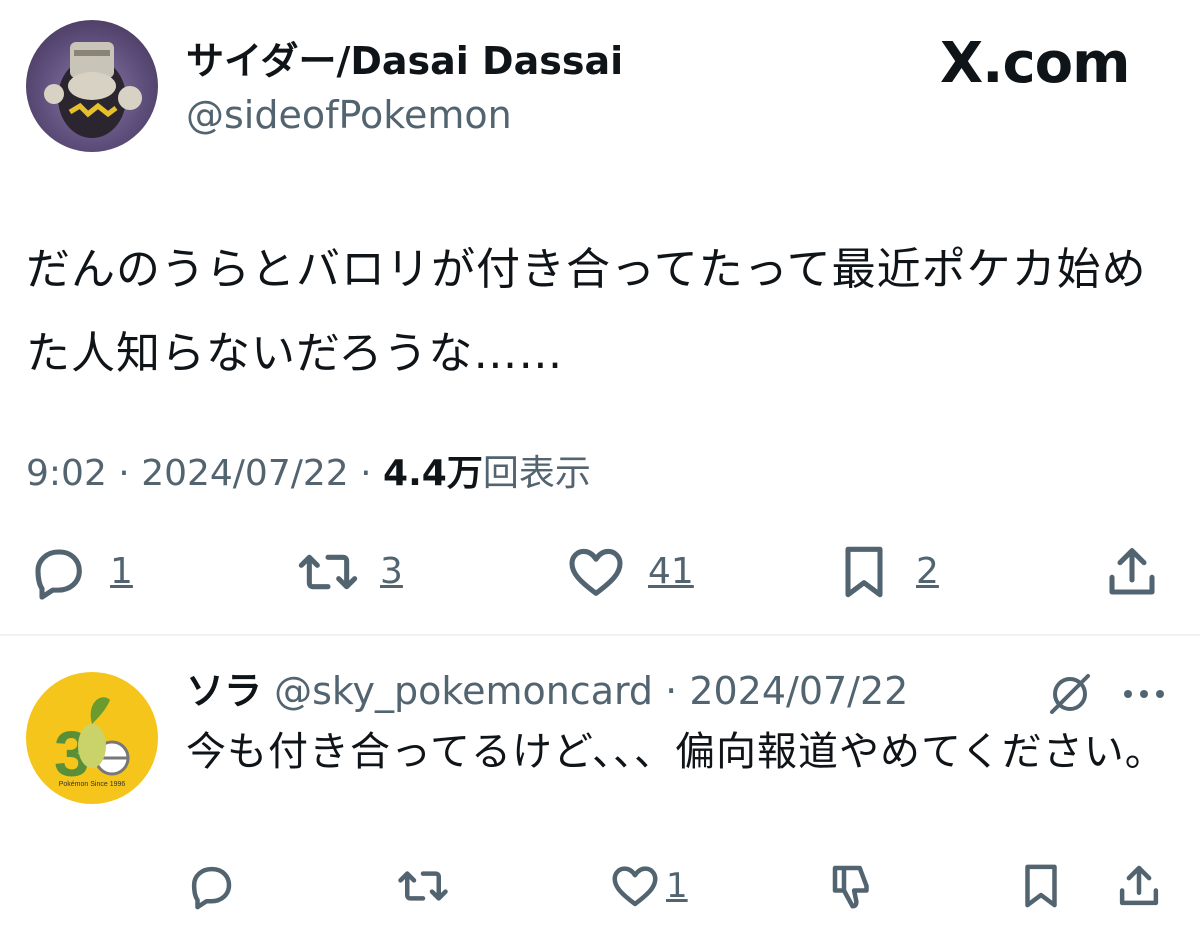  What do you see at coordinates (671, 572) in the screenshot?
I see `like-count: 41` at bounding box center [671, 572].